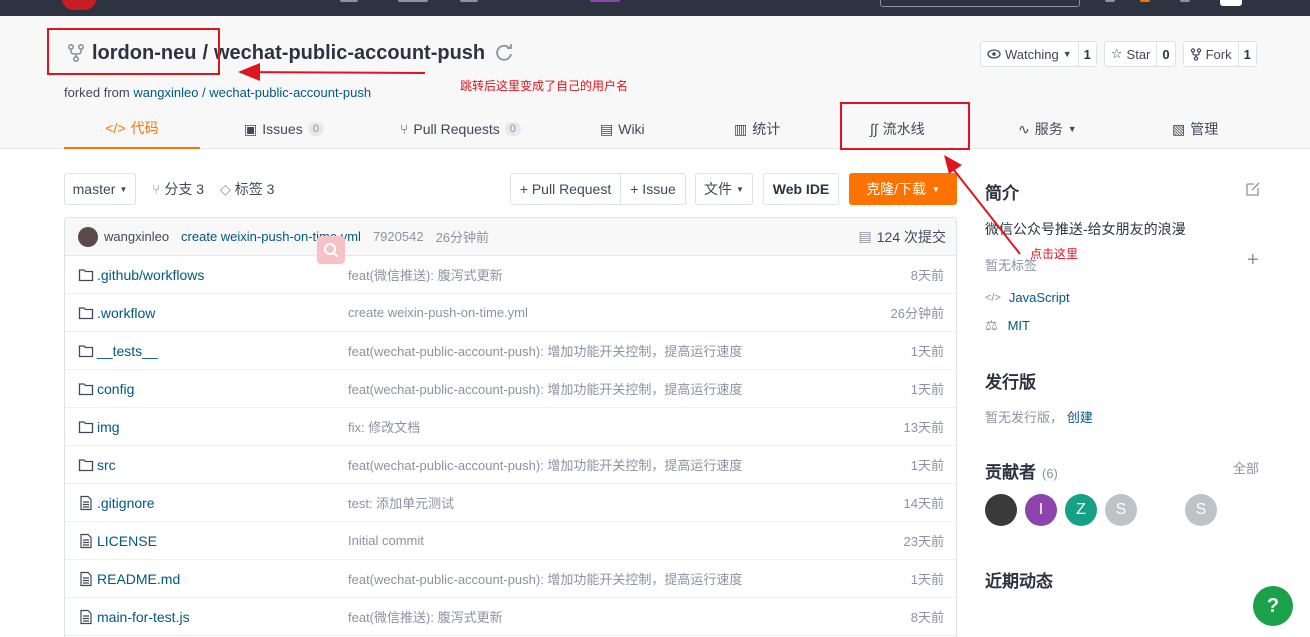 This screenshot has width=1310, height=637. What do you see at coordinates (1054, 254) in the screenshot?
I see `annotation-click-note: 点击这里` at bounding box center [1054, 254].